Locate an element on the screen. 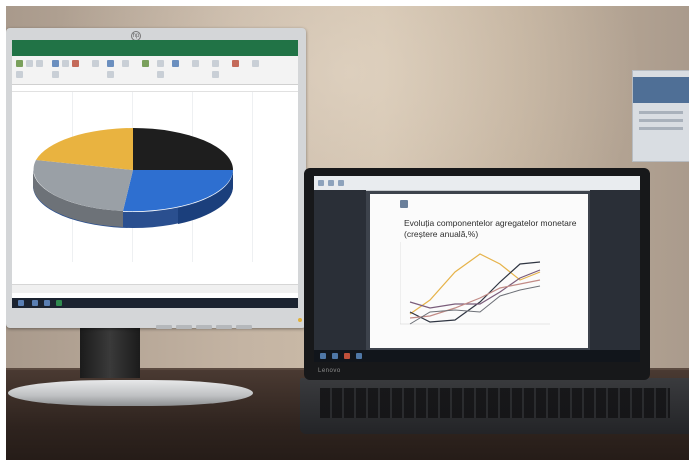  excel-title-bar is located at coordinates (155, 44).